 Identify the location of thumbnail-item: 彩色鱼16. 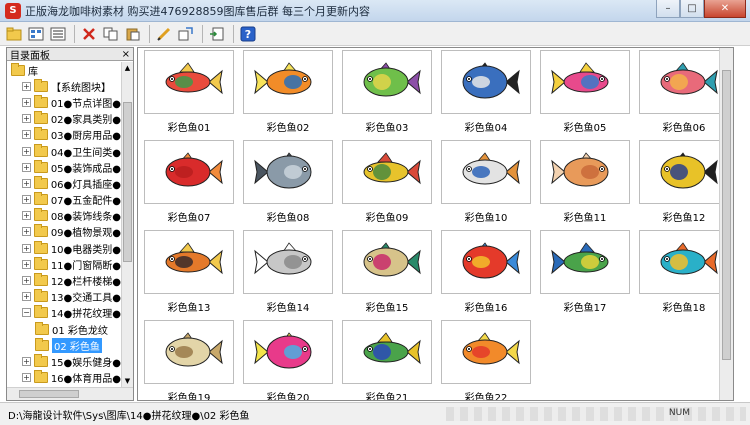
(486, 272).